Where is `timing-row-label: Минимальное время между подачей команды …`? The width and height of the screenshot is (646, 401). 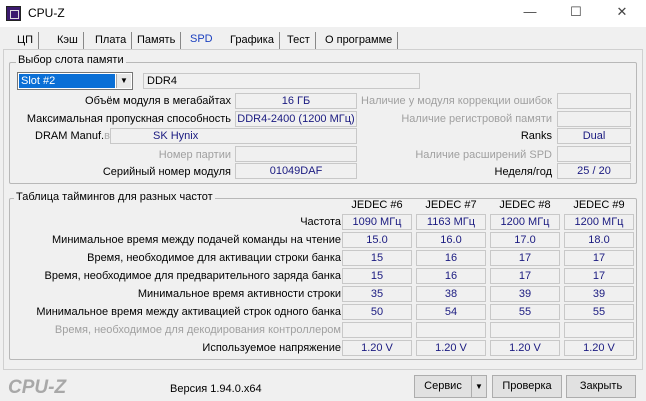 timing-row-label: Минимальное время между подачей команды … is located at coordinates (196, 240).